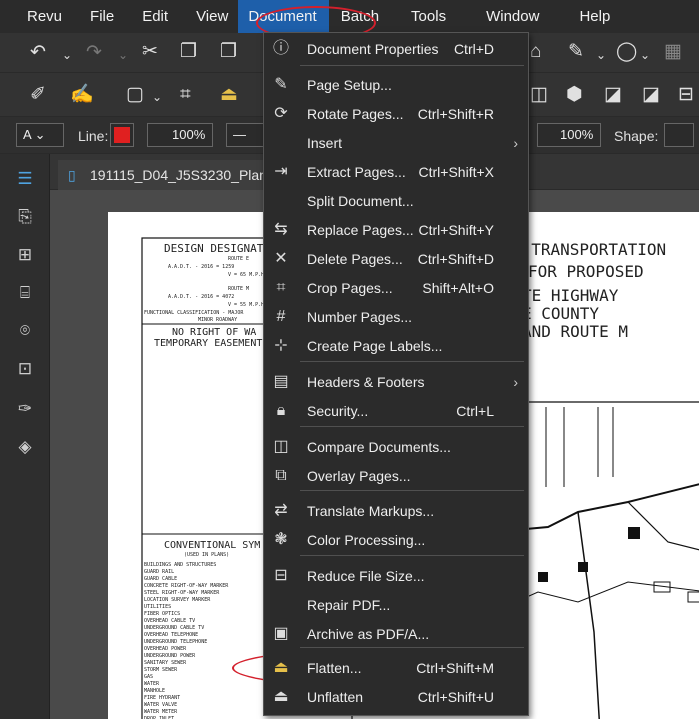 The image size is (699, 719). Describe the element at coordinates (151, 16) in the screenshot. I see `menu-edit: Edit` at that location.